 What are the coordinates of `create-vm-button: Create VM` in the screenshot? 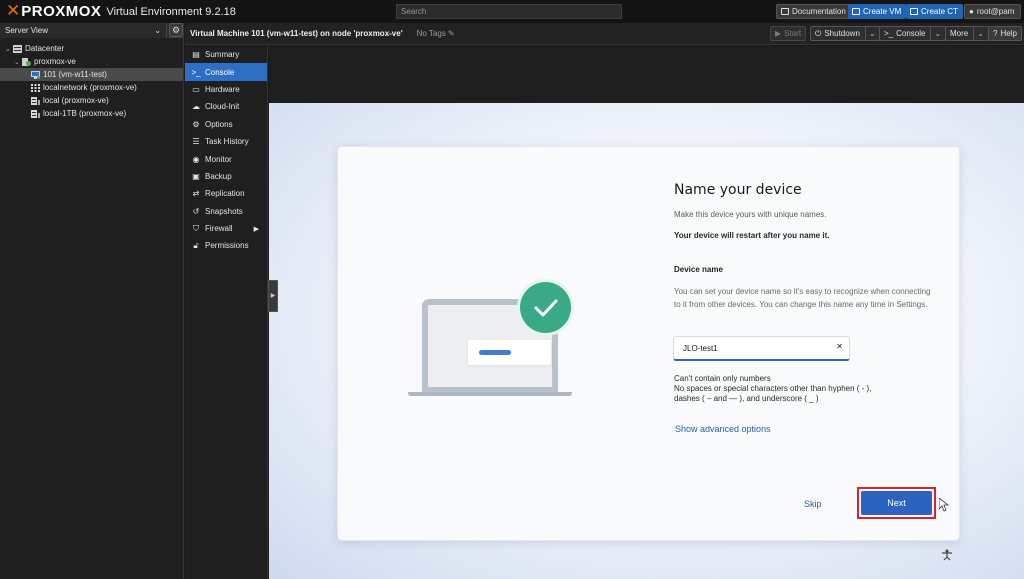 It's located at (877, 11).